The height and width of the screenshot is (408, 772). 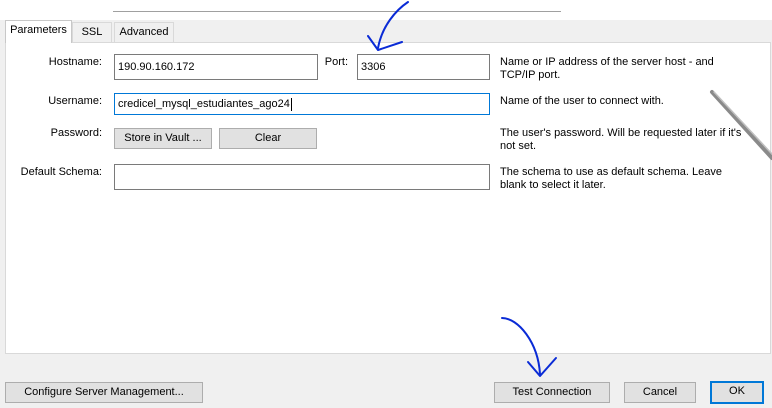 I want to click on username-input: credicel_mysql_estudiantes_ago24, so click(x=302, y=104).